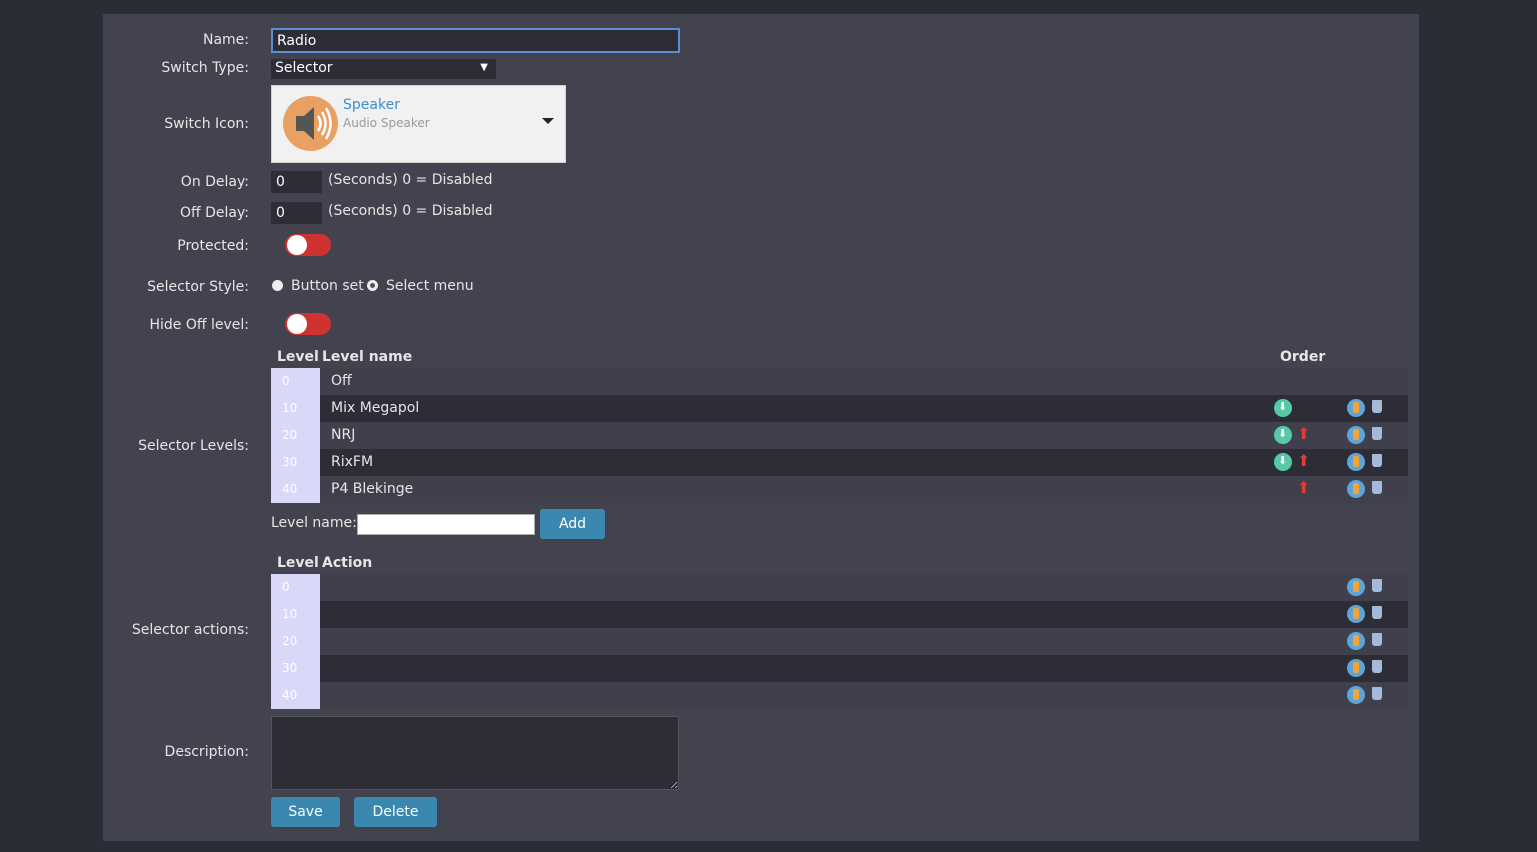  Describe the element at coordinates (410, 211) in the screenshot. I see `off-delay-hint: (Seconds) 0 = Disabled` at that location.